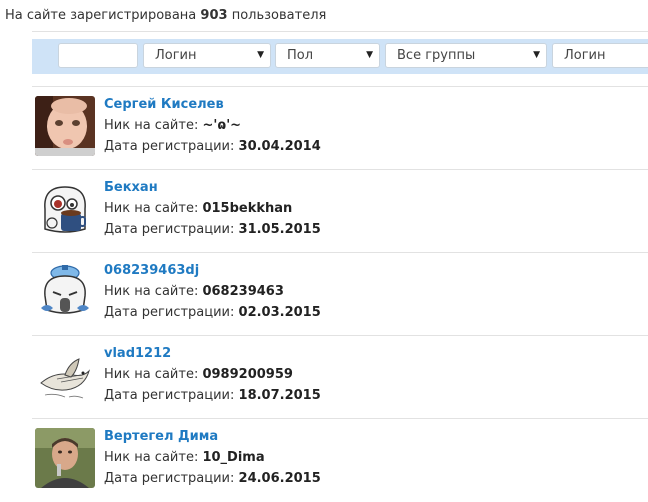 The width and height of the screenshot is (648, 502). What do you see at coordinates (279, 146) in the screenshot?
I see `reg-date-value: 30.04.2014` at bounding box center [279, 146].